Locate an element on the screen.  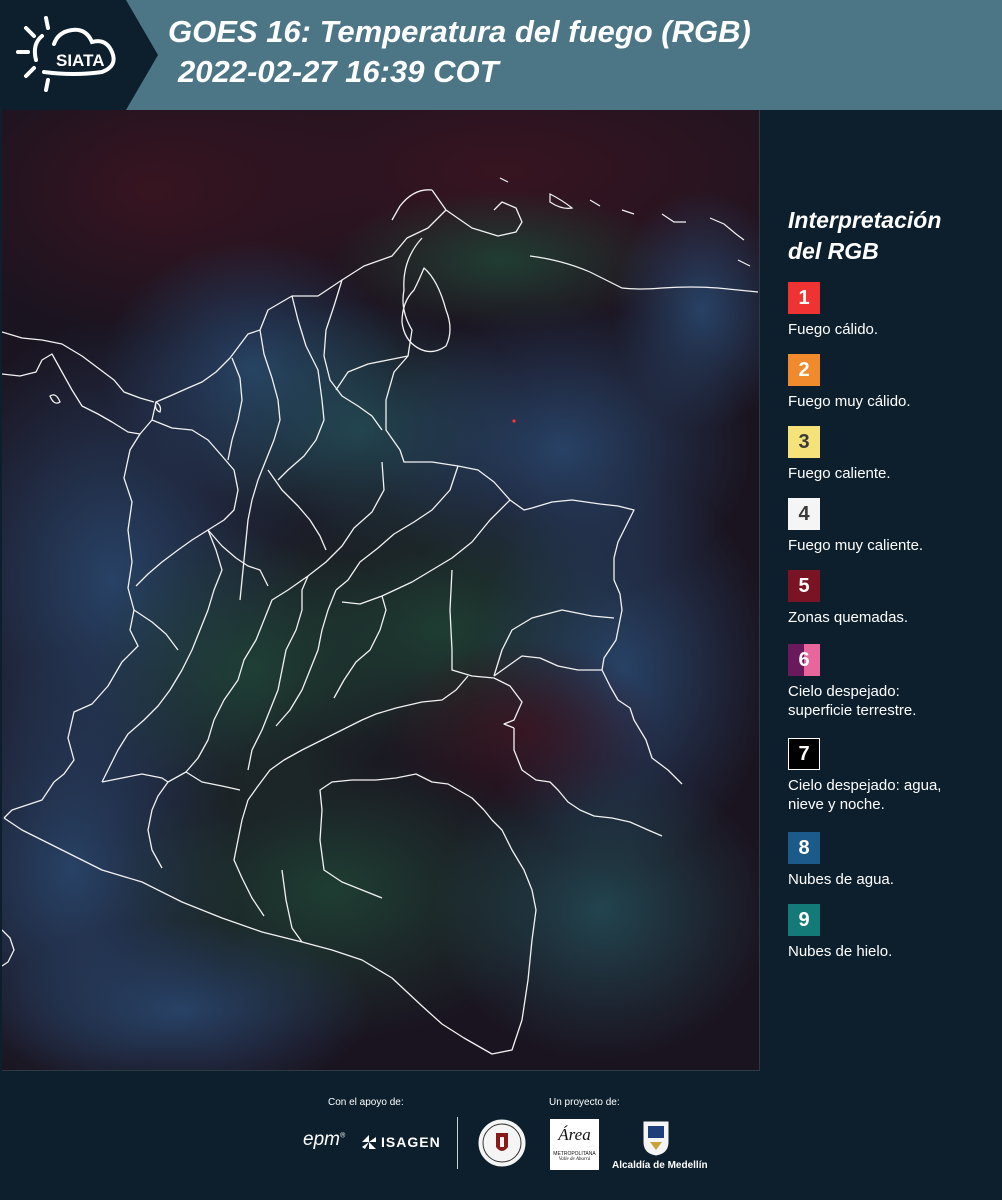
logo-block: SIATA is located at coordinates (79, 55).